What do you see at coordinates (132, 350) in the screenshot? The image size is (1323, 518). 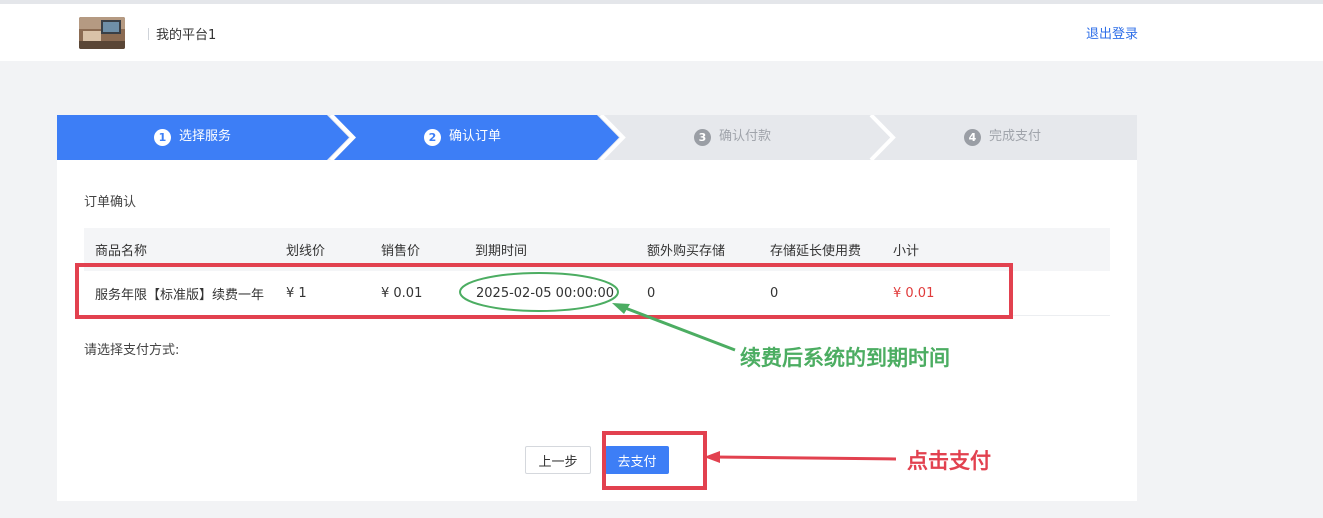 I see `payment-method-title: 请选择支付方式:` at bounding box center [132, 350].